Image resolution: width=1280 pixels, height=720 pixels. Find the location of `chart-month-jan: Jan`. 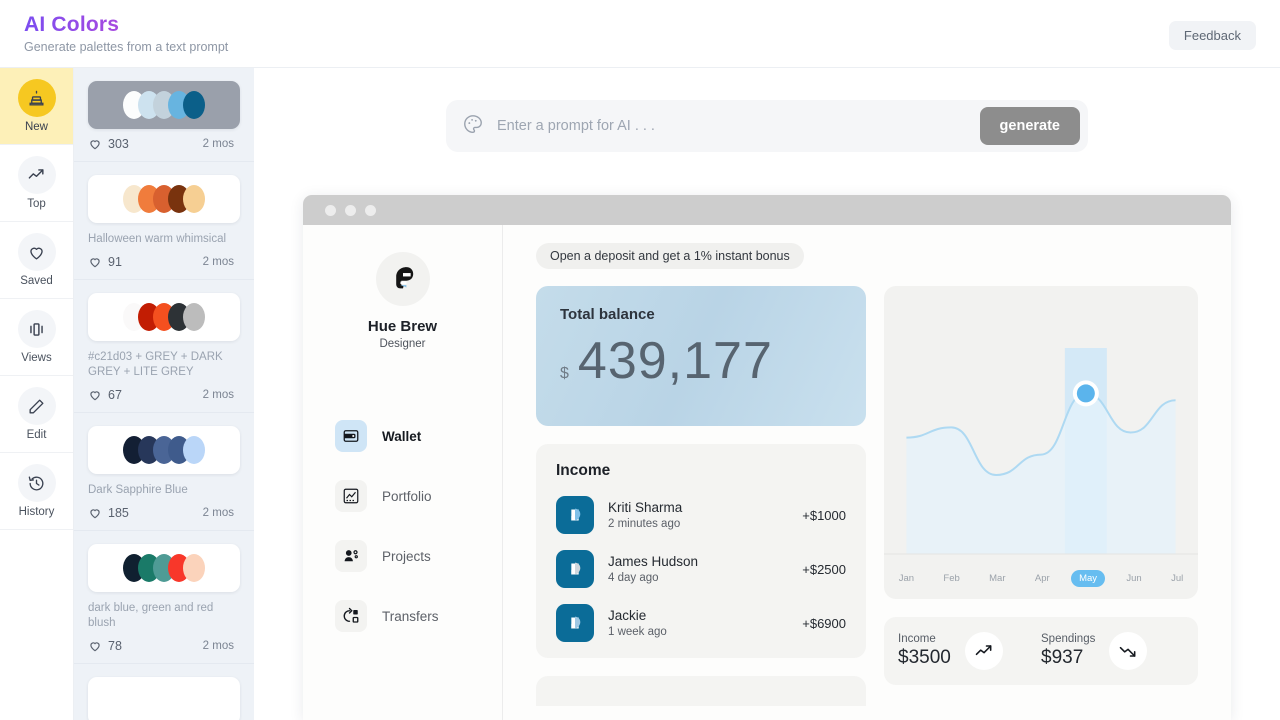

chart-month-jan: Jan is located at coordinates (906, 578).